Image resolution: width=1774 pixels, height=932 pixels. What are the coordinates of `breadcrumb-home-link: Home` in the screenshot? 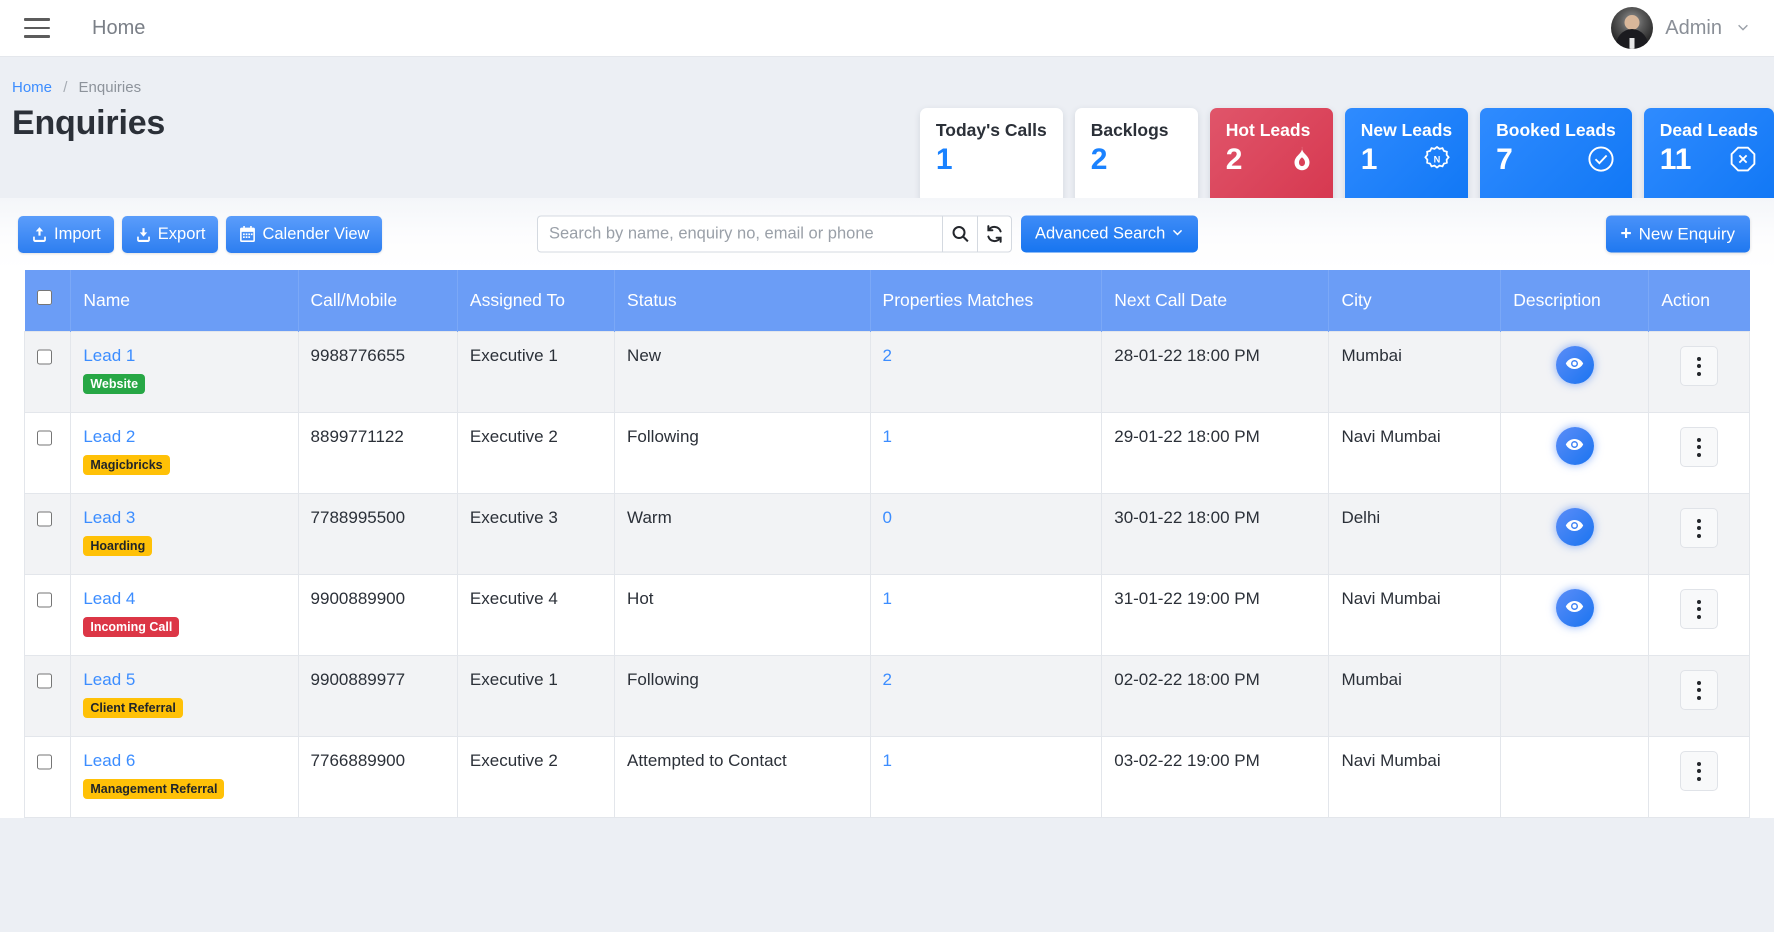 It's located at (32, 87).